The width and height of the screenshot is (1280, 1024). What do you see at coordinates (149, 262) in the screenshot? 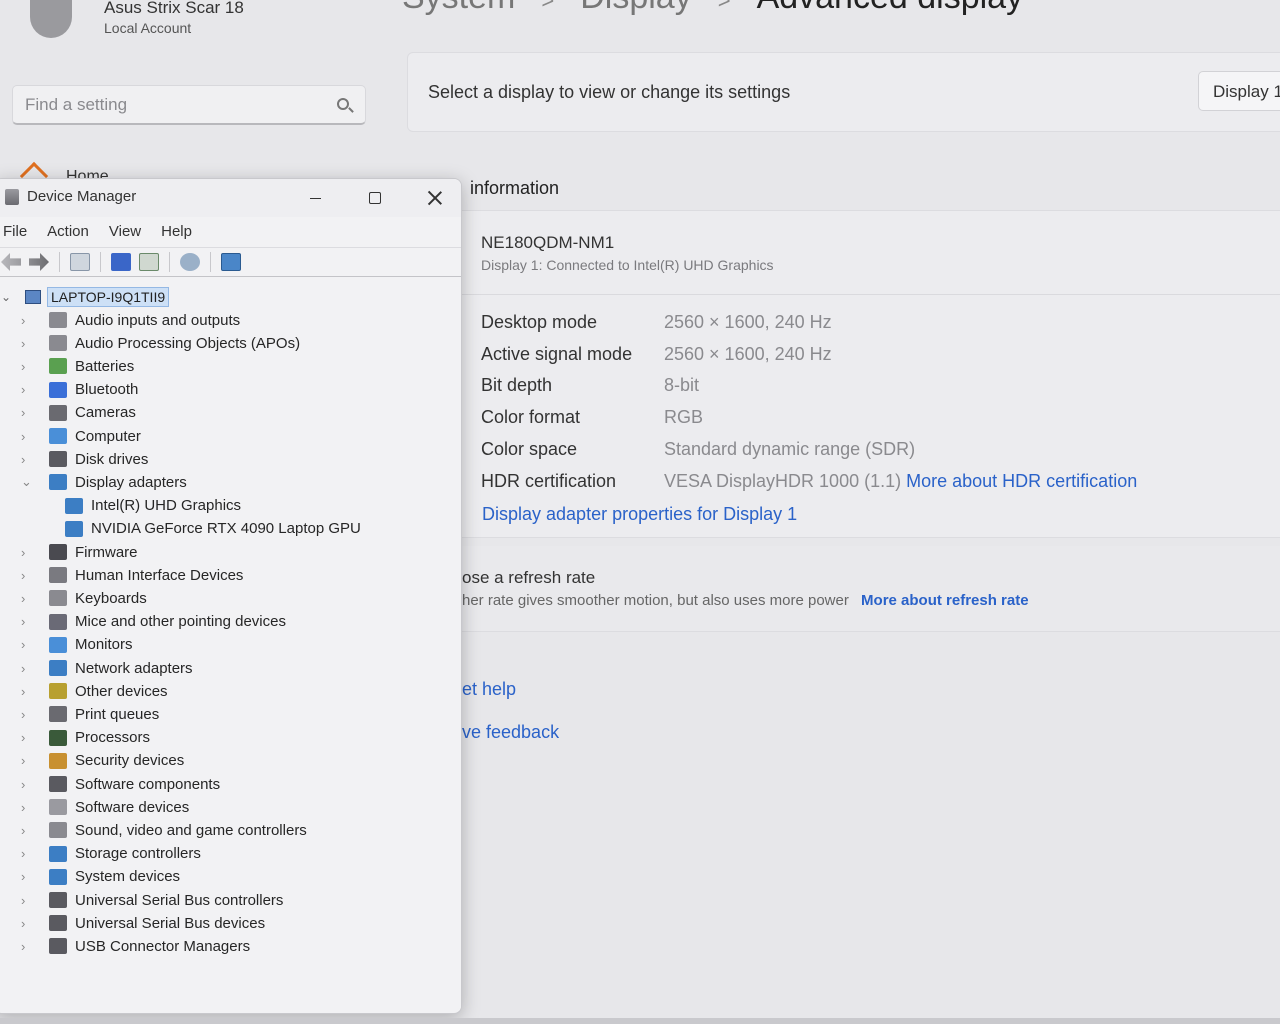
I see `update-driver-icon` at bounding box center [149, 262].